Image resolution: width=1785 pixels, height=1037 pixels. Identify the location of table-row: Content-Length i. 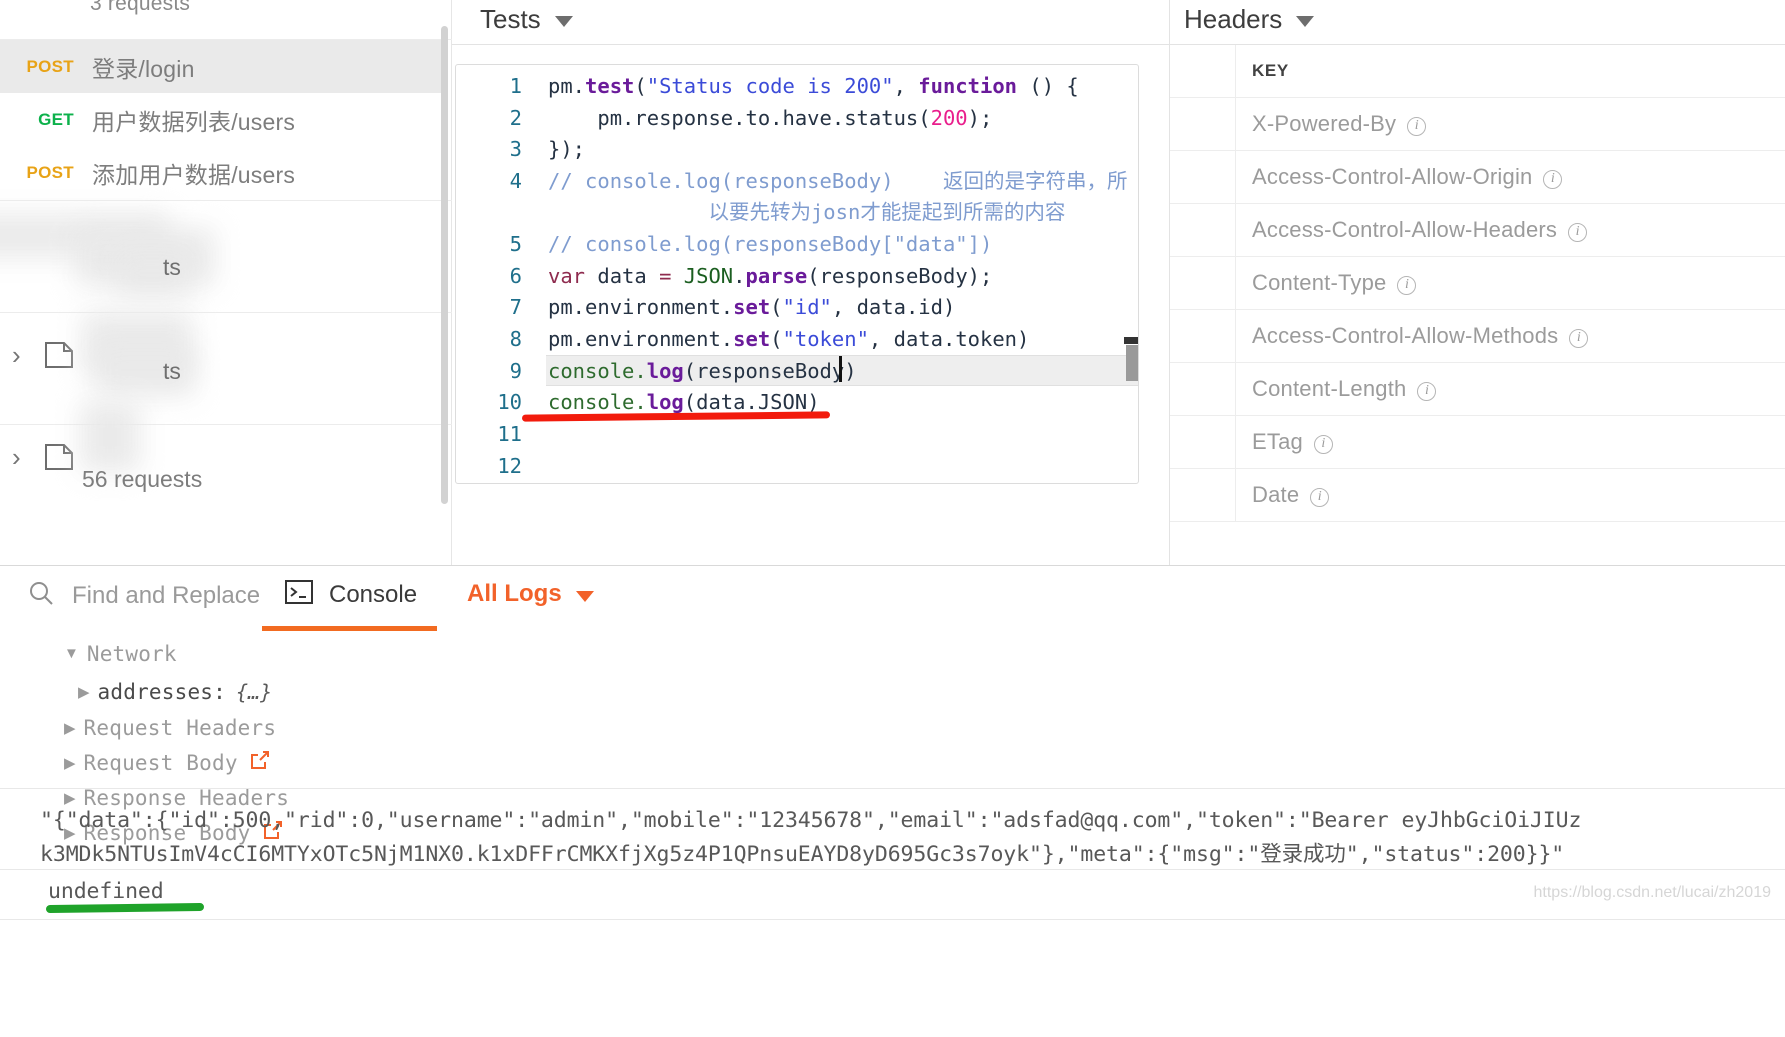
(1477, 389).